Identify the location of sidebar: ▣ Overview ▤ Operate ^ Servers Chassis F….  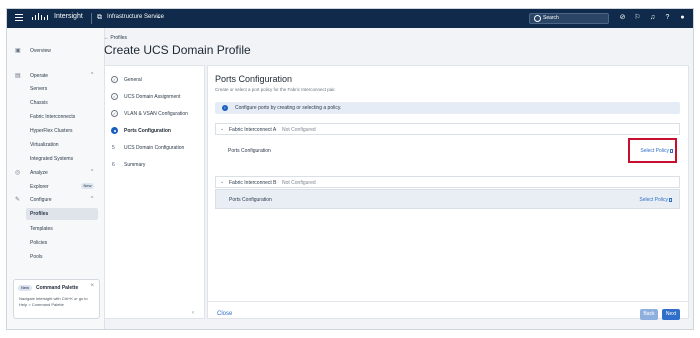
(56, 178).